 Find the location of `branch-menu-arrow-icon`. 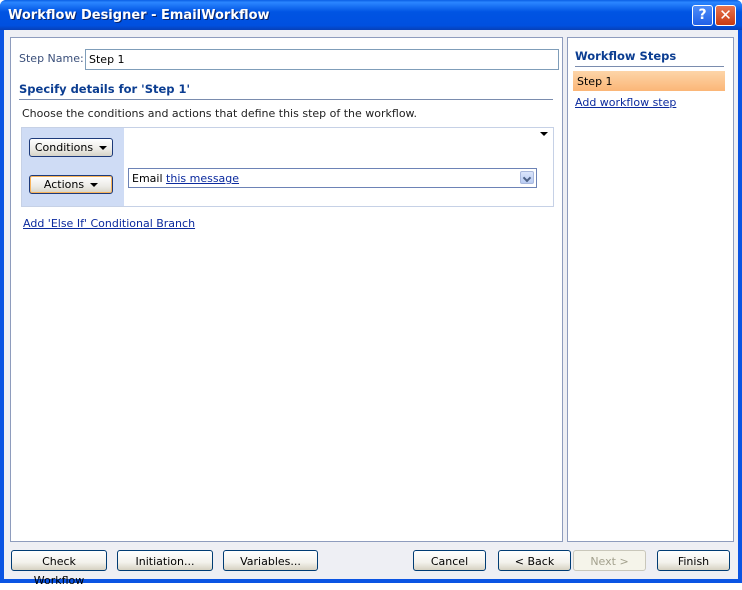

branch-menu-arrow-icon is located at coordinates (544, 134).